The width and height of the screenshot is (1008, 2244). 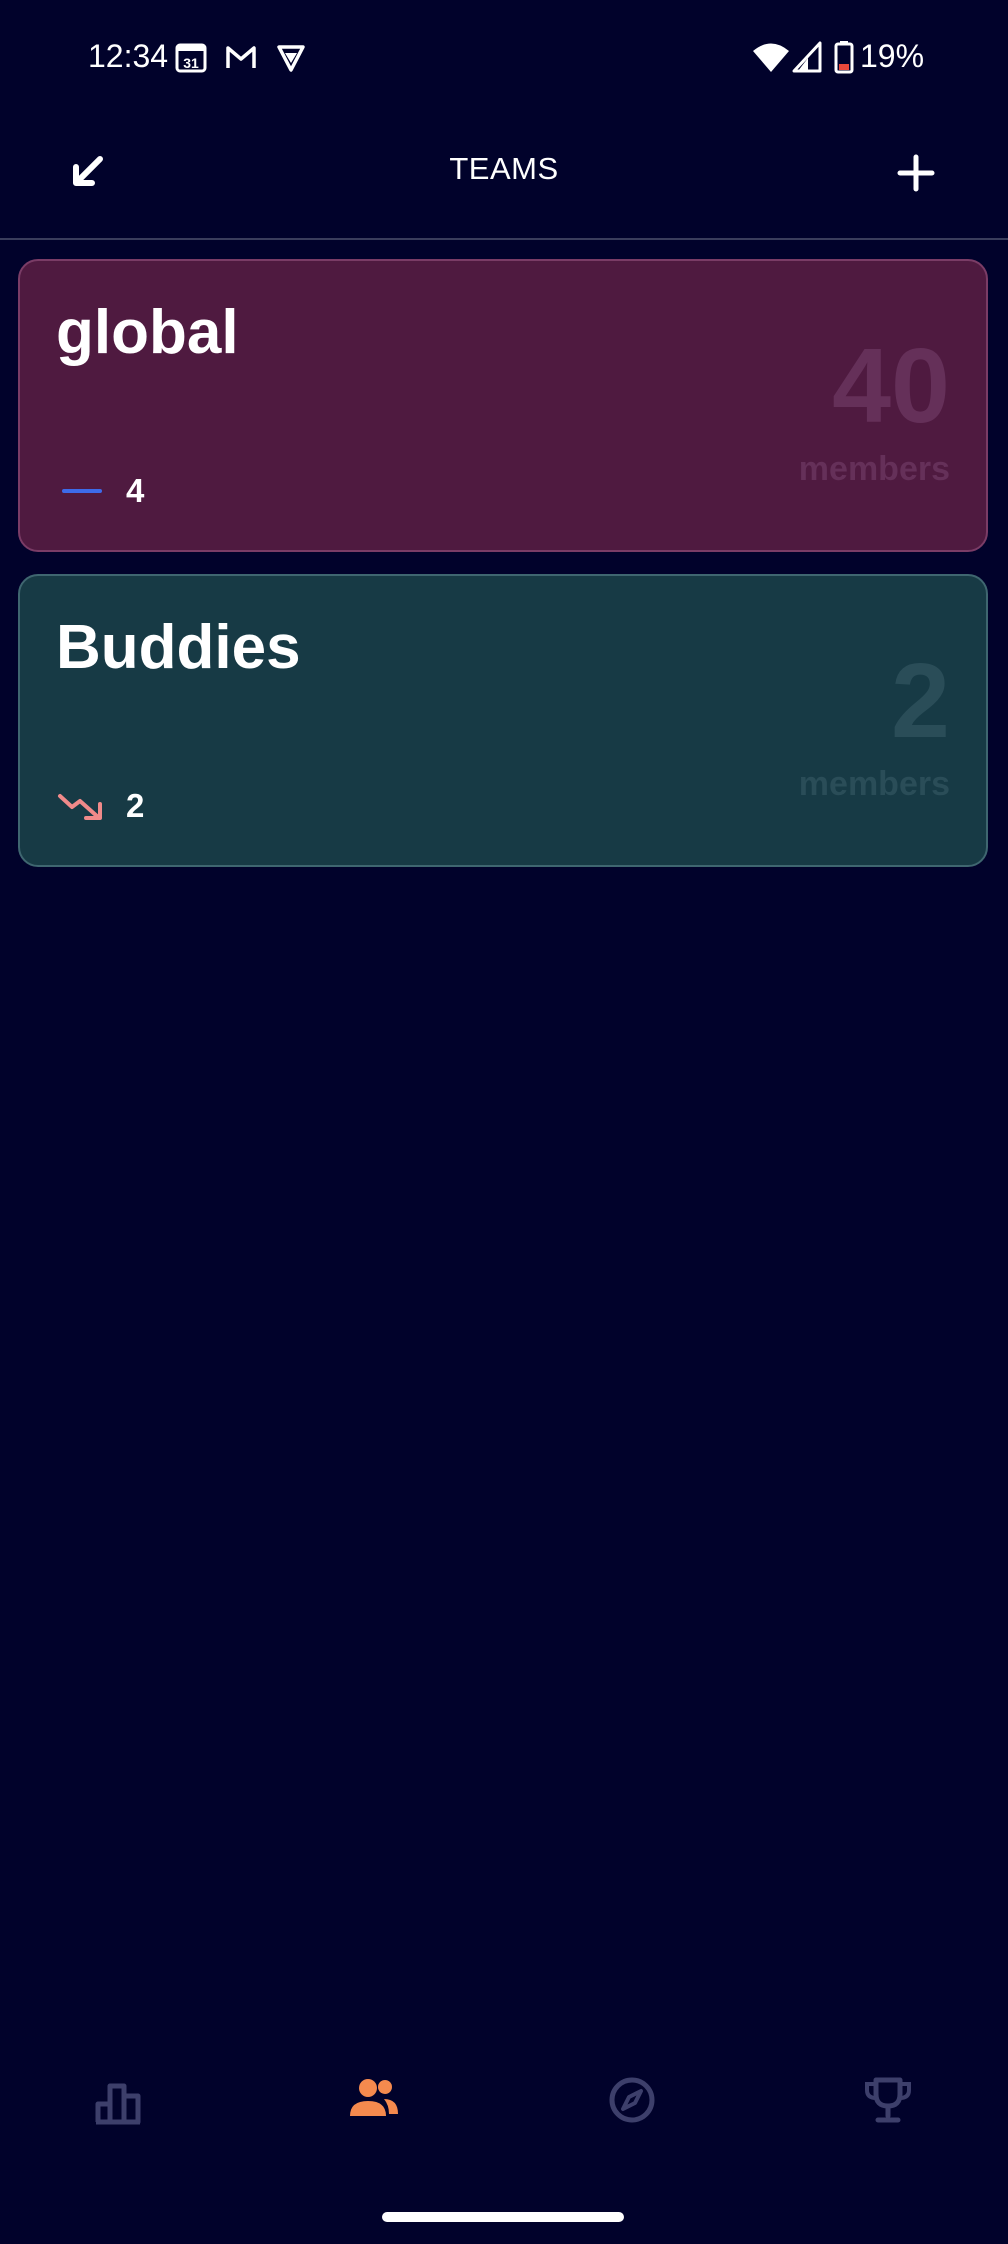 What do you see at coordinates (120, 2100) in the screenshot?
I see `leaderboard-icon` at bounding box center [120, 2100].